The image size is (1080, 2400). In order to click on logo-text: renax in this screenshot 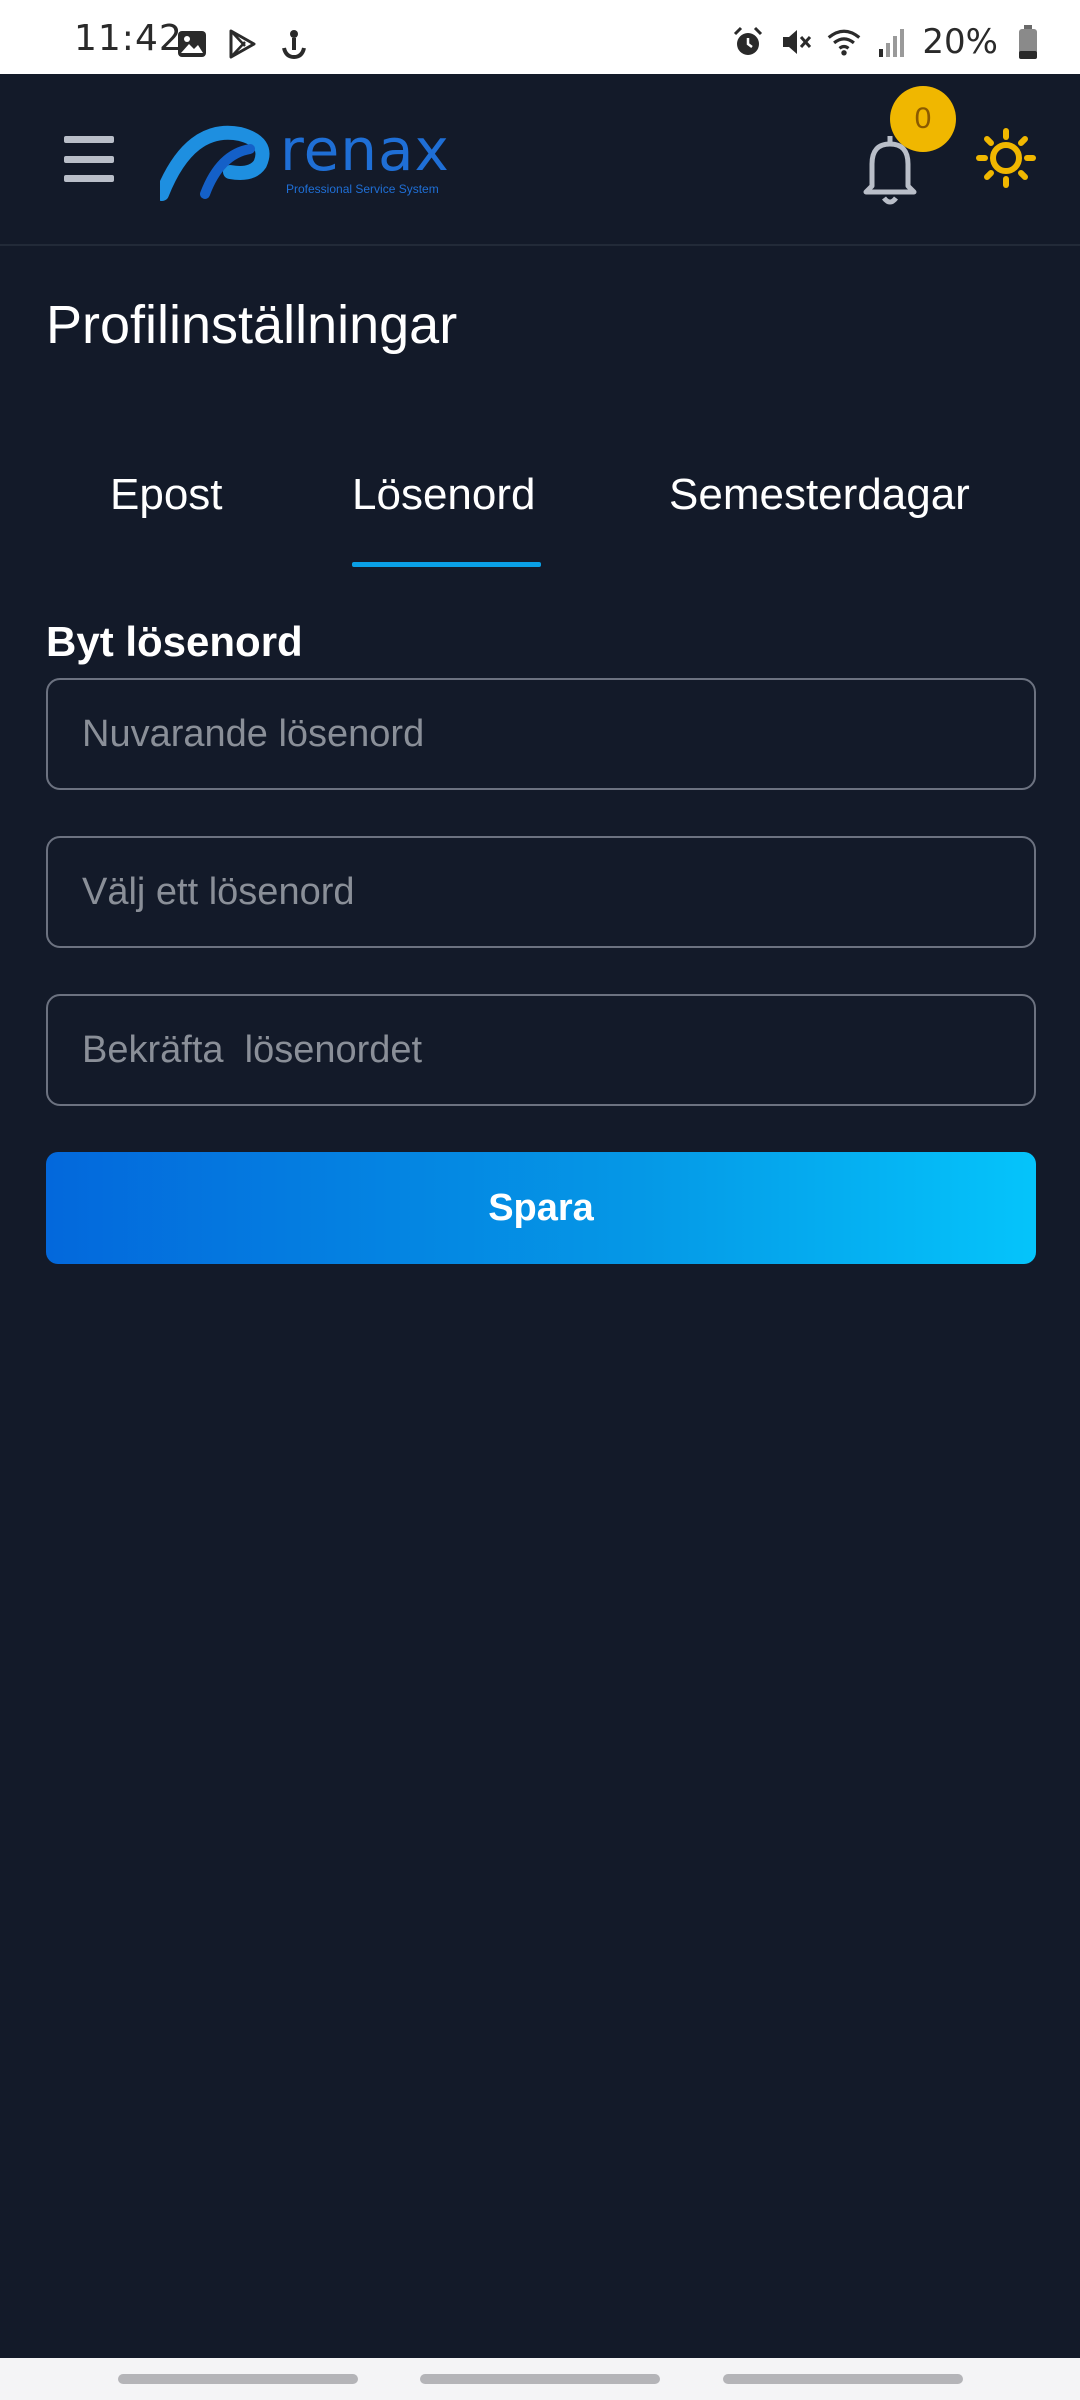, I will do `click(365, 150)`.